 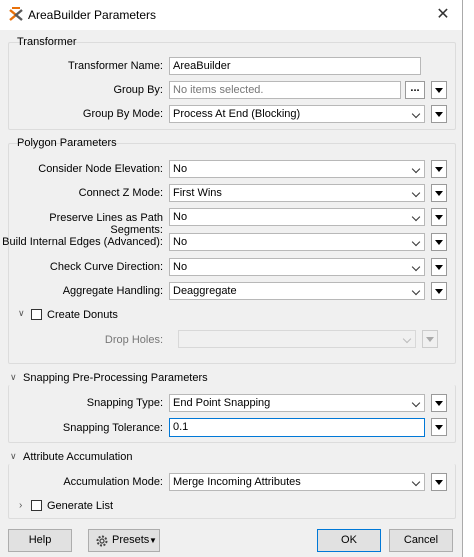 I want to click on group-by-label: Group By:, so click(x=138, y=90).